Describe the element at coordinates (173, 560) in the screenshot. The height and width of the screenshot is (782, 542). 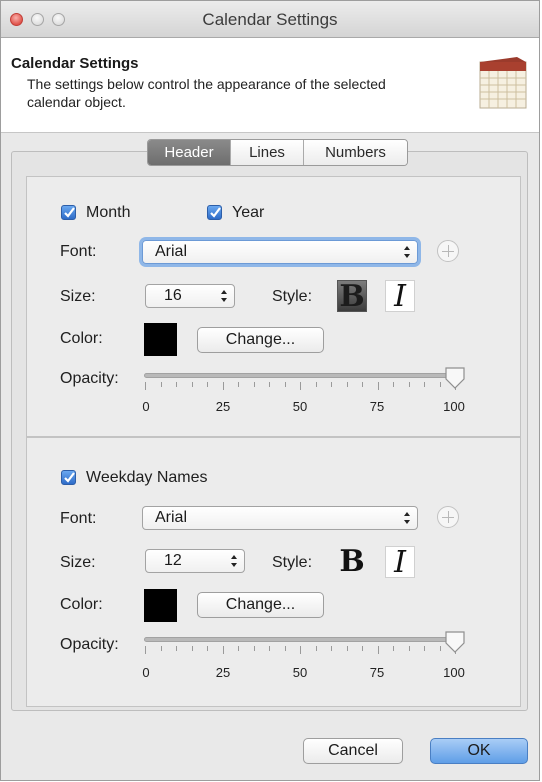
I see `size-select-value: 12` at that location.